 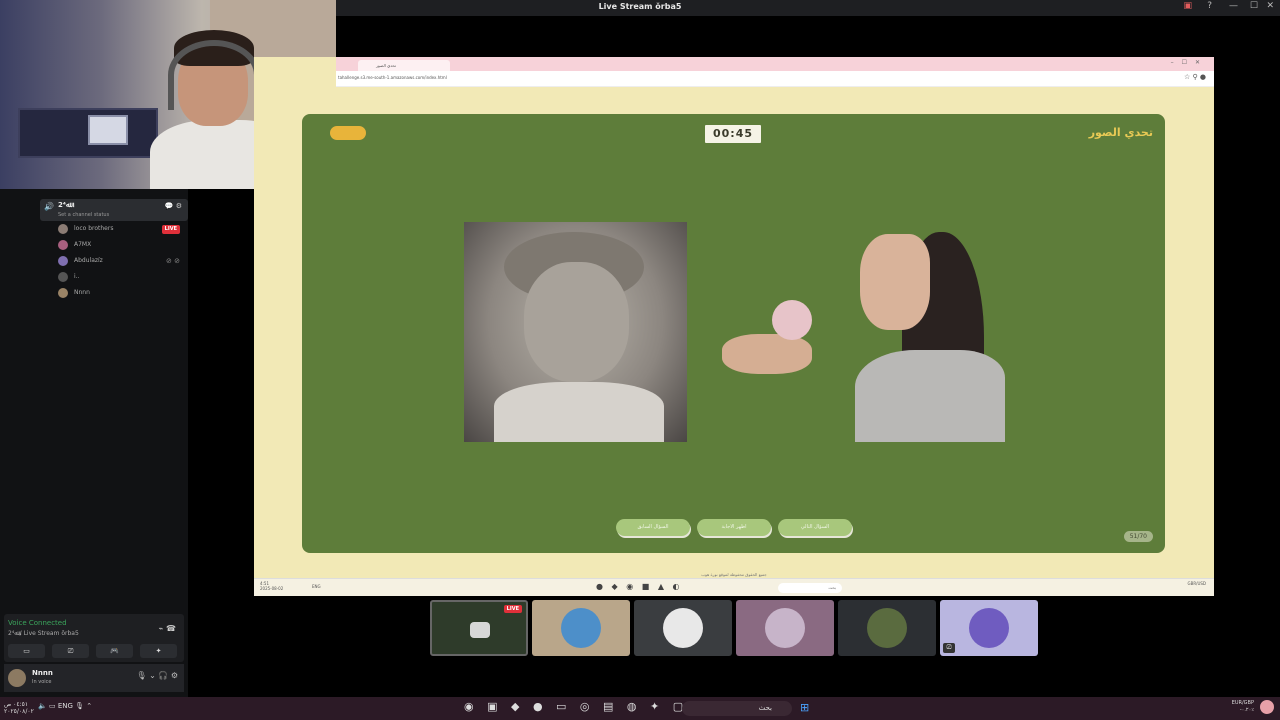 I want to click on webcam-background-frame, so click(x=108, y=130).